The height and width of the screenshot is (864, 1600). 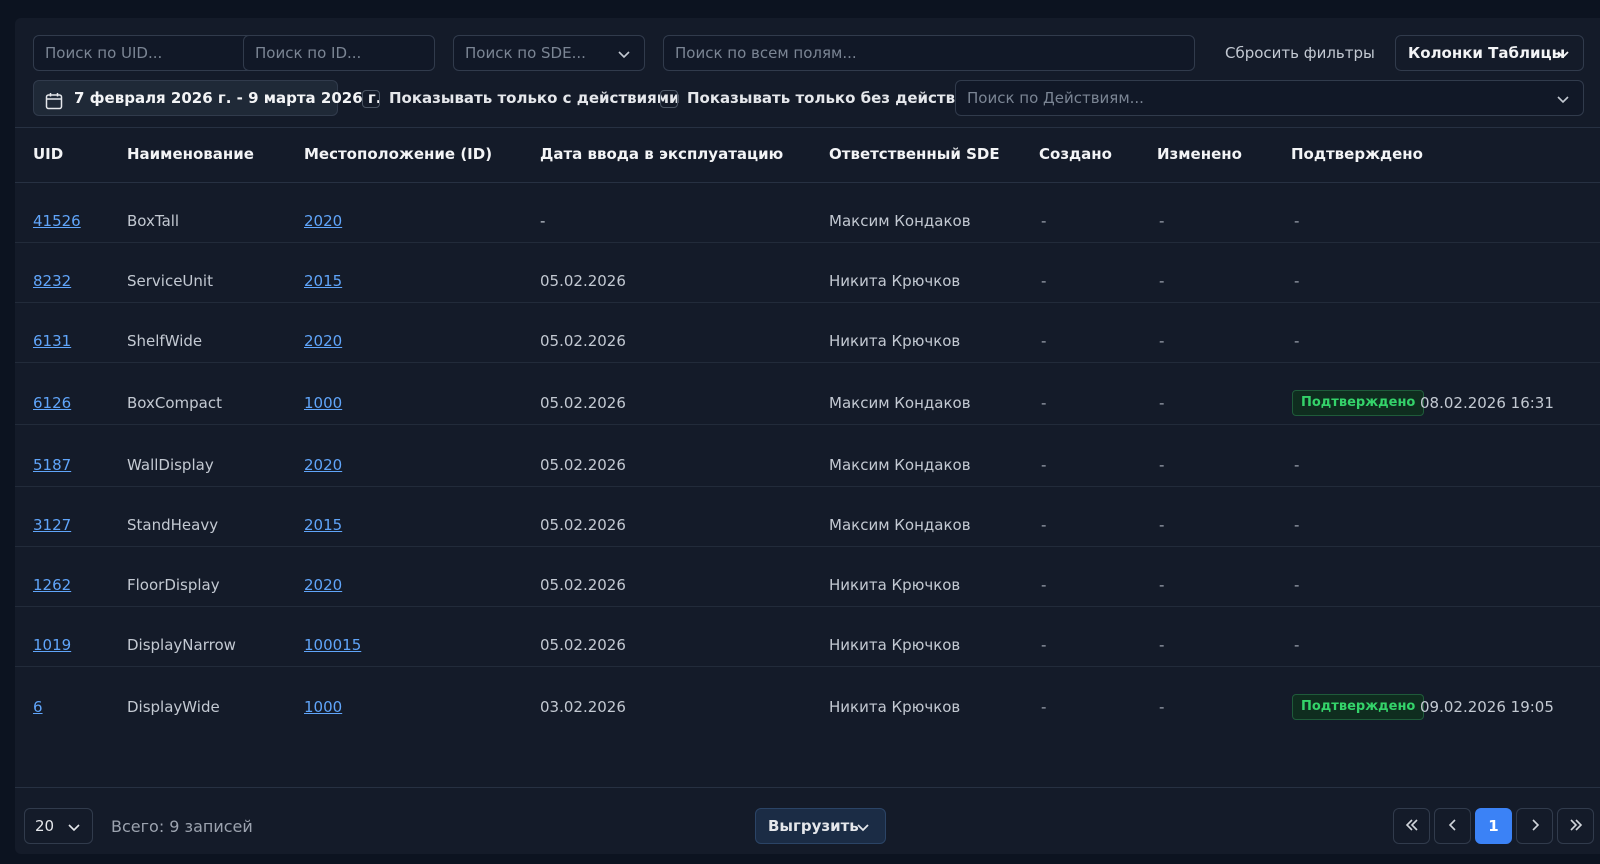 What do you see at coordinates (48, 154) in the screenshot?
I see `column-header-uid: UID` at bounding box center [48, 154].